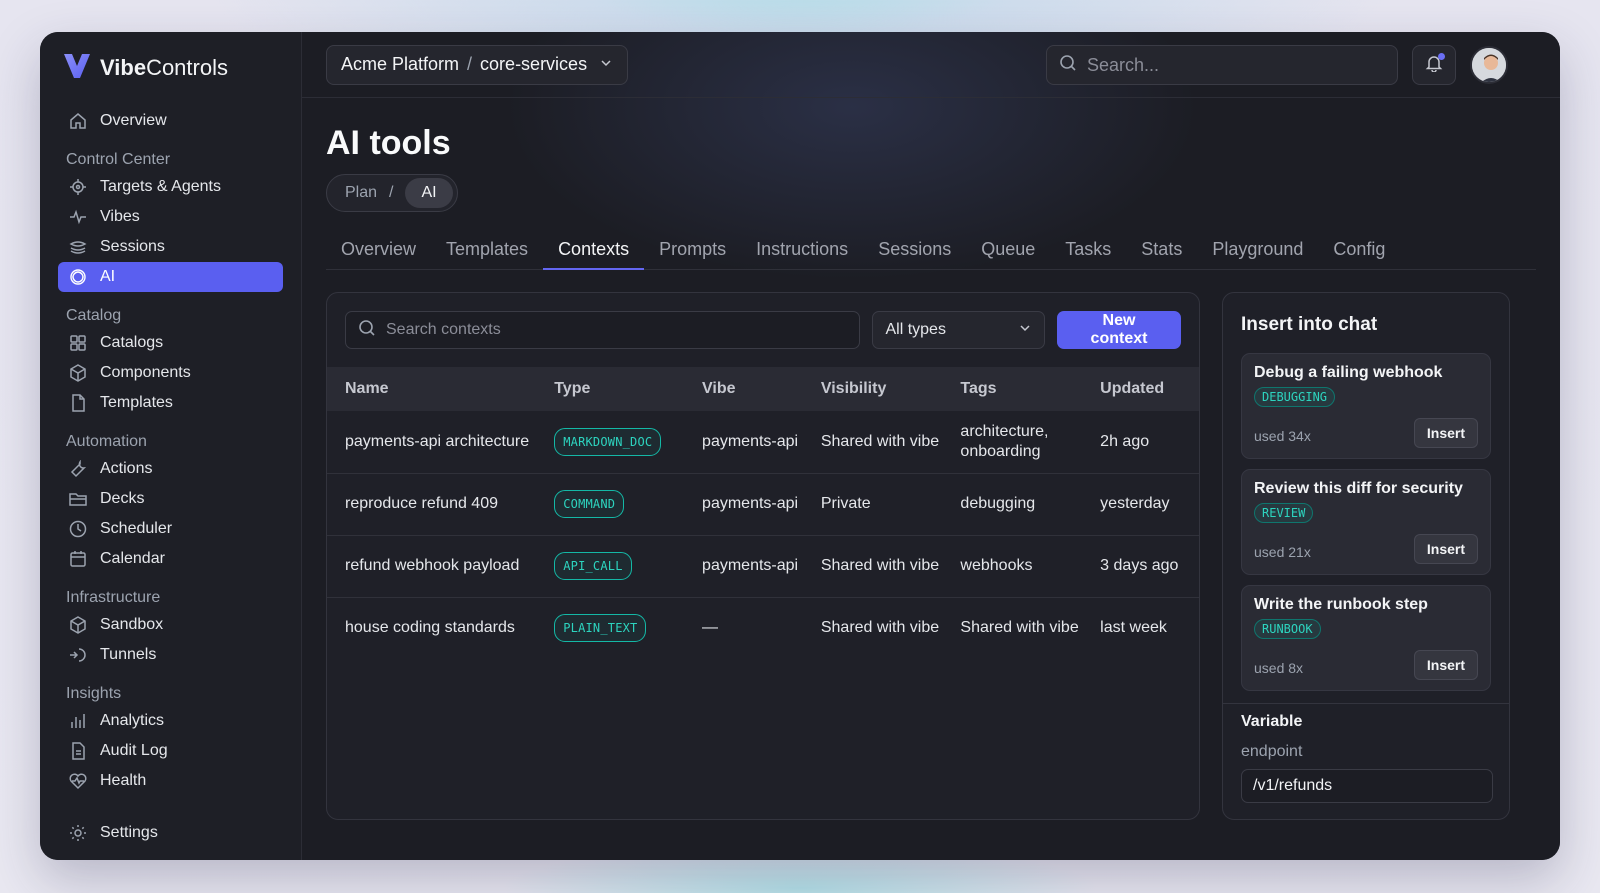 The height and width of the screenshot is (893, 1600). I want to click on sidebar-item-actions: Actions, so click(170, 469).